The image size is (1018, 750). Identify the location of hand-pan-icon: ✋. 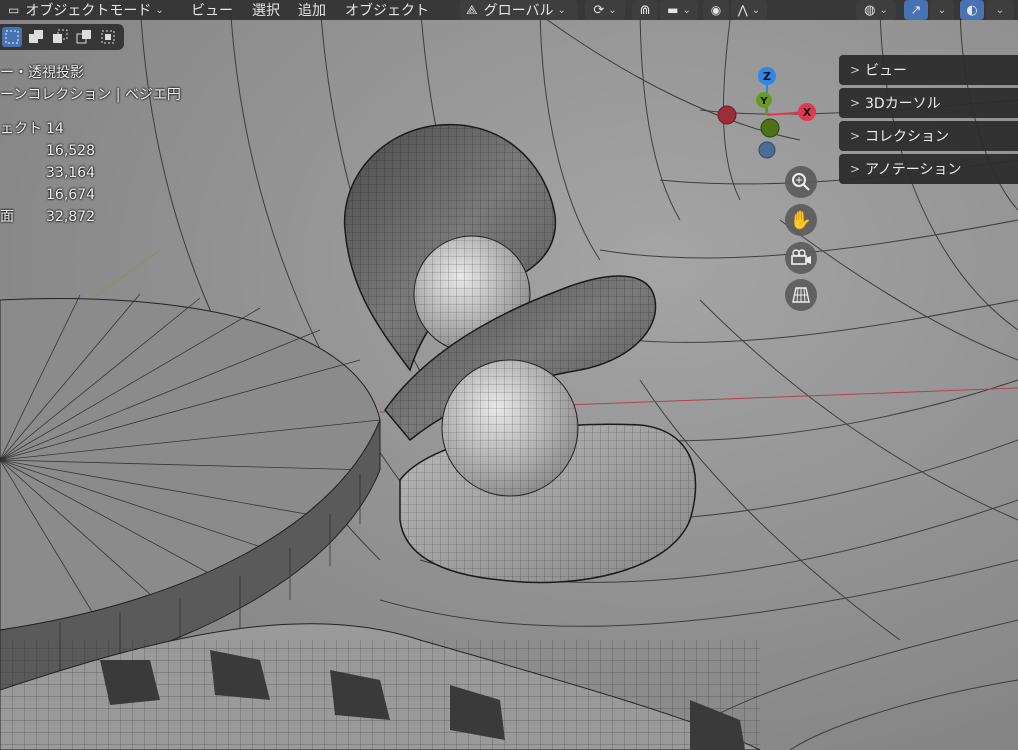
(801, 220).